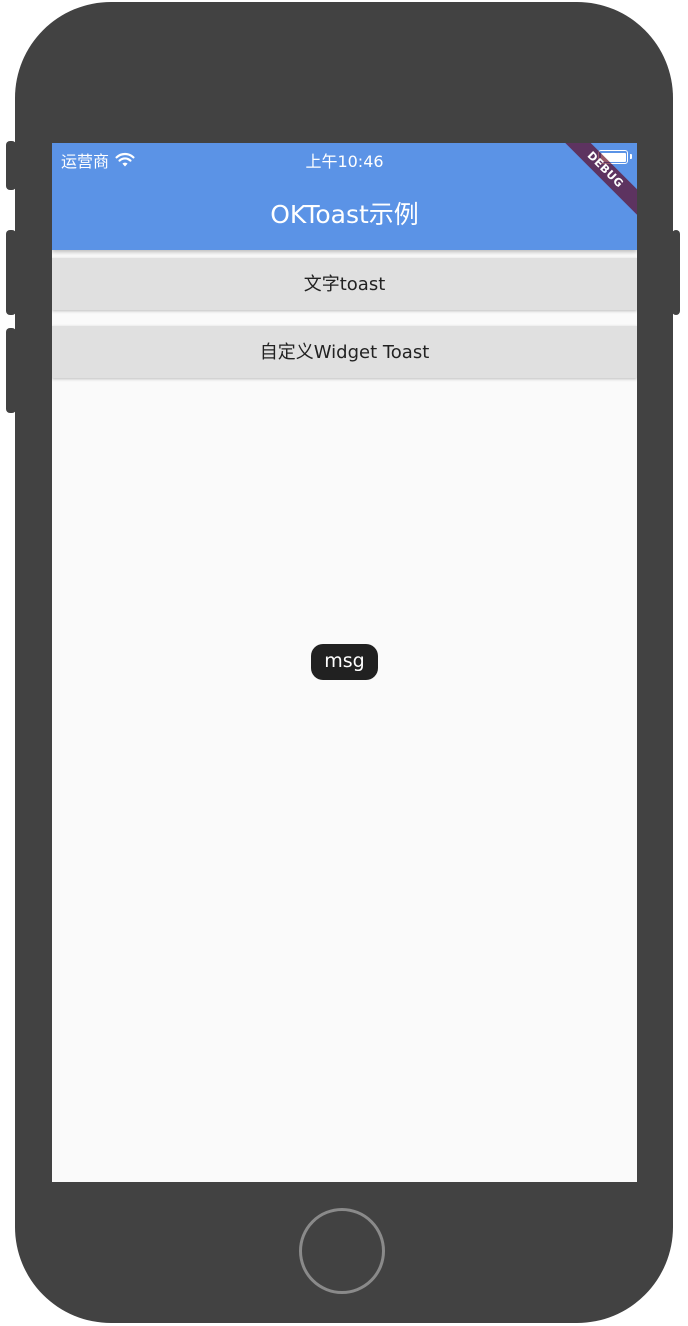 This screenshot has height=1326, width=688. I want to click on status-bar: 运营商 上午10:46, so click(344, 158).